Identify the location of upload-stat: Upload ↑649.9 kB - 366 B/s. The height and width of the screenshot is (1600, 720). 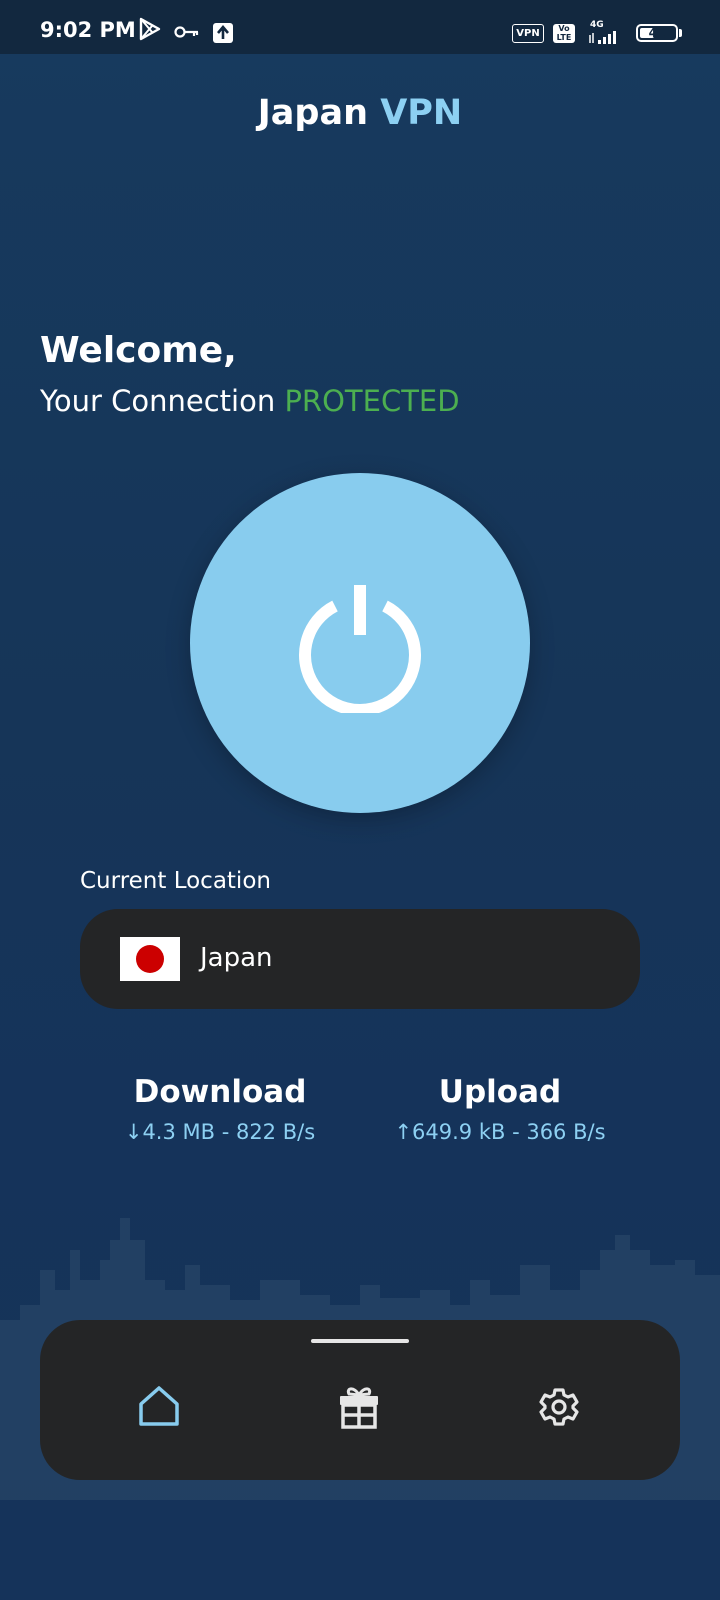
(500, 1109).